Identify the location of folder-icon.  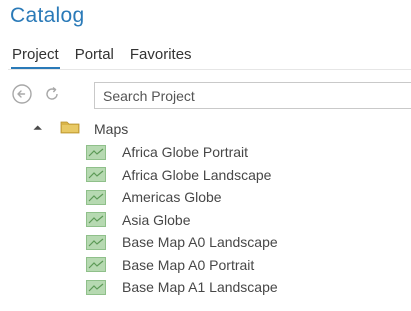
(70, 129).